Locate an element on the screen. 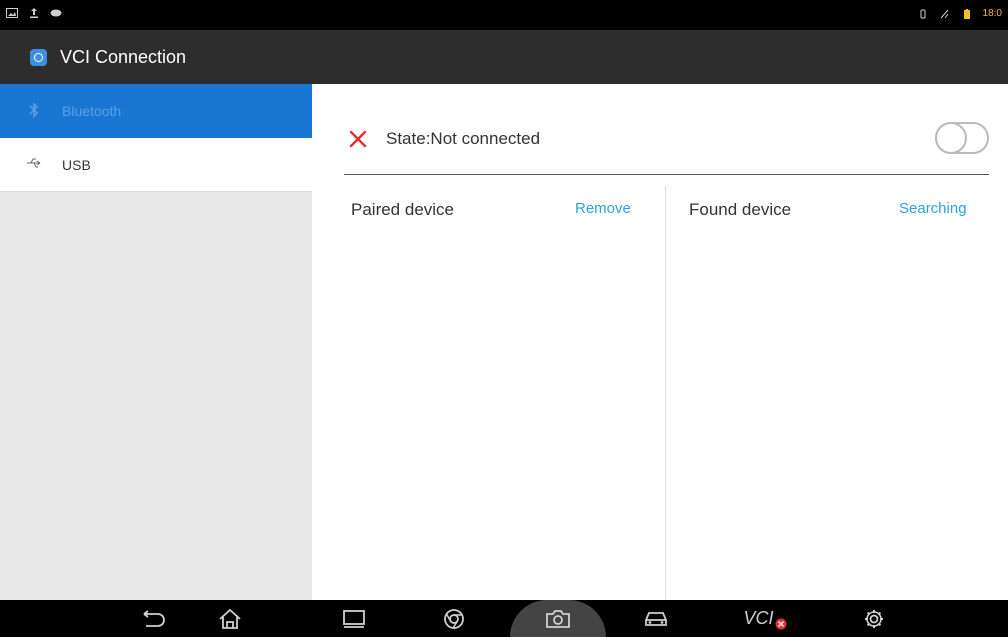 Image resolution: width=1008 pixels, height=637 pixels. browser-button is located at coordinates (454, 618).